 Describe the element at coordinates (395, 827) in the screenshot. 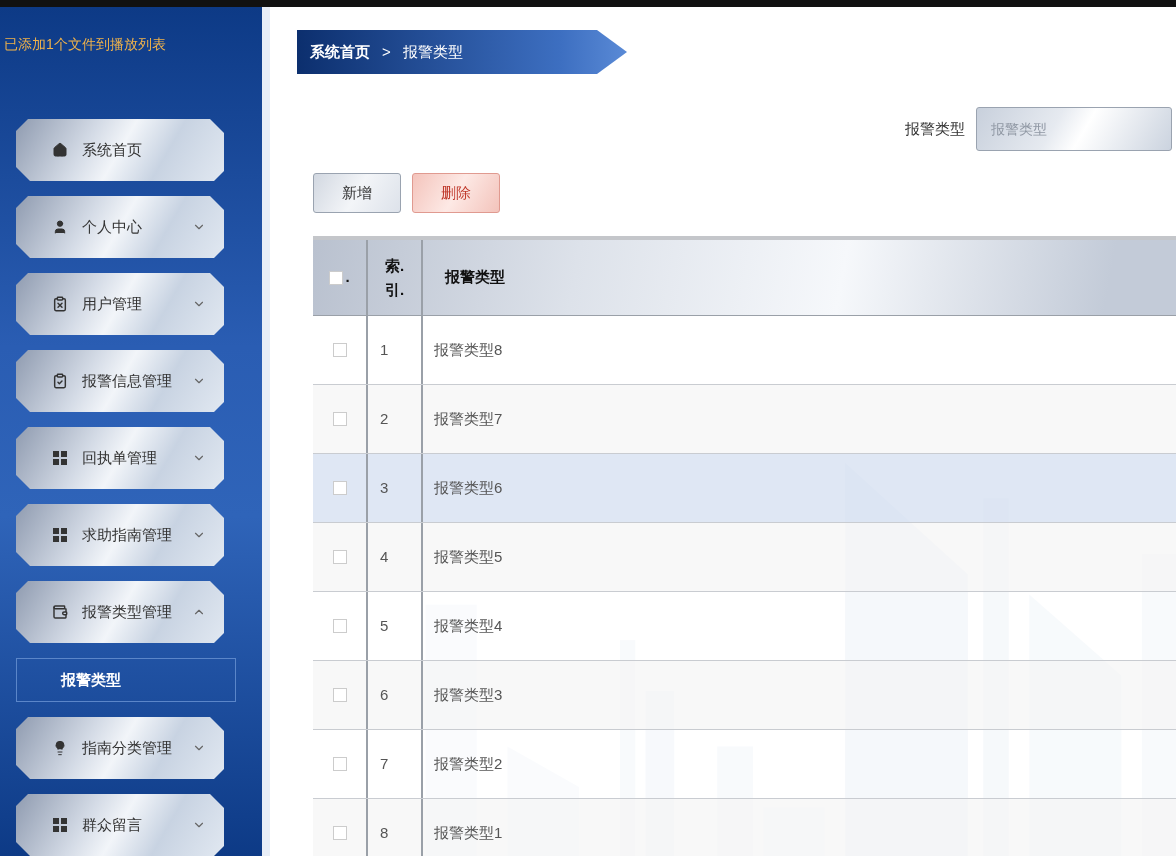

I see `table-cell: 8` at that location.